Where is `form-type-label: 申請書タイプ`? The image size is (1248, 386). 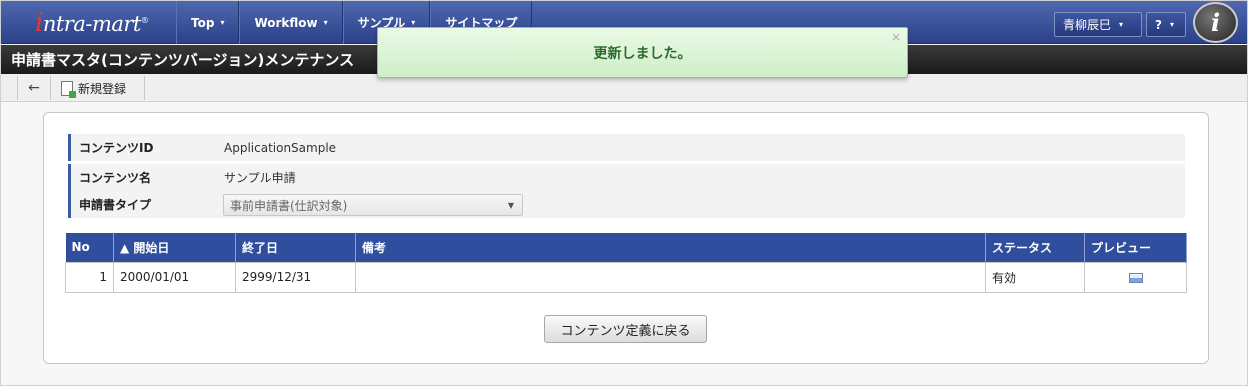
form-type-label: 申請書タイプ is located at coordinates (143, 204).